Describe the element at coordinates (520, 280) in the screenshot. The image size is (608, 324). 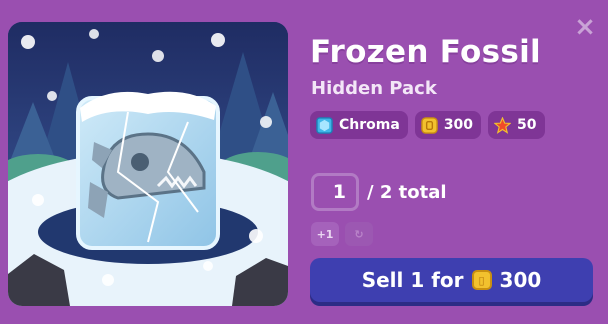
I see `sell-amount: 300` at that location.